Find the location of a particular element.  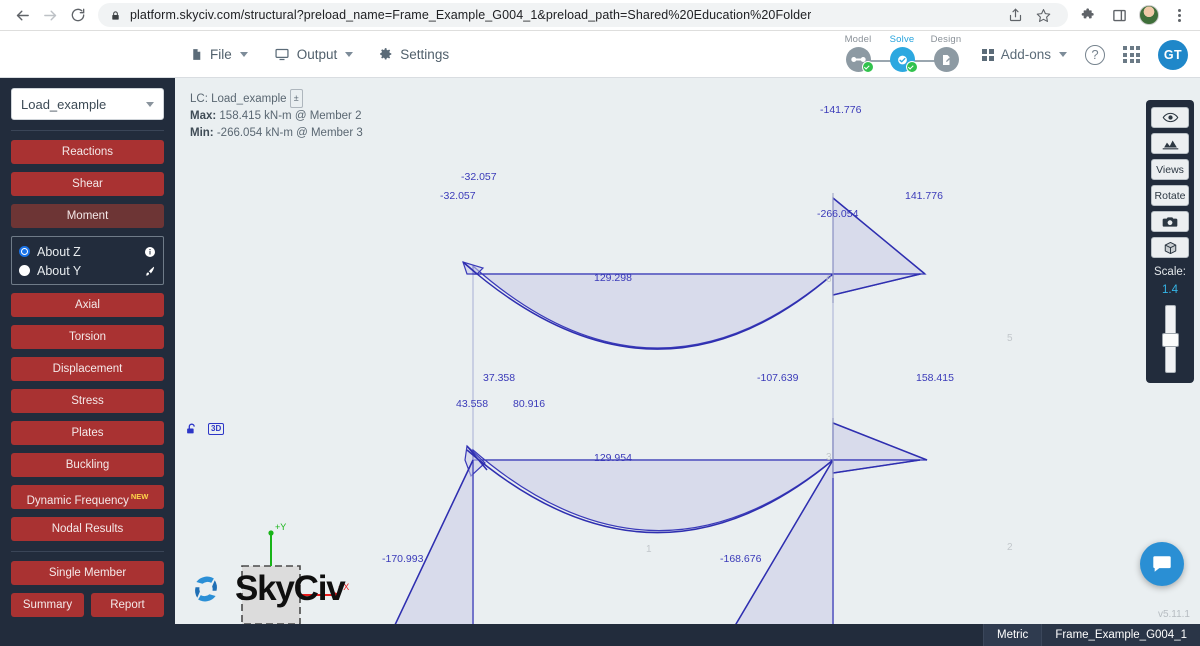

unlock-icon is located at coordinates (192, 428).